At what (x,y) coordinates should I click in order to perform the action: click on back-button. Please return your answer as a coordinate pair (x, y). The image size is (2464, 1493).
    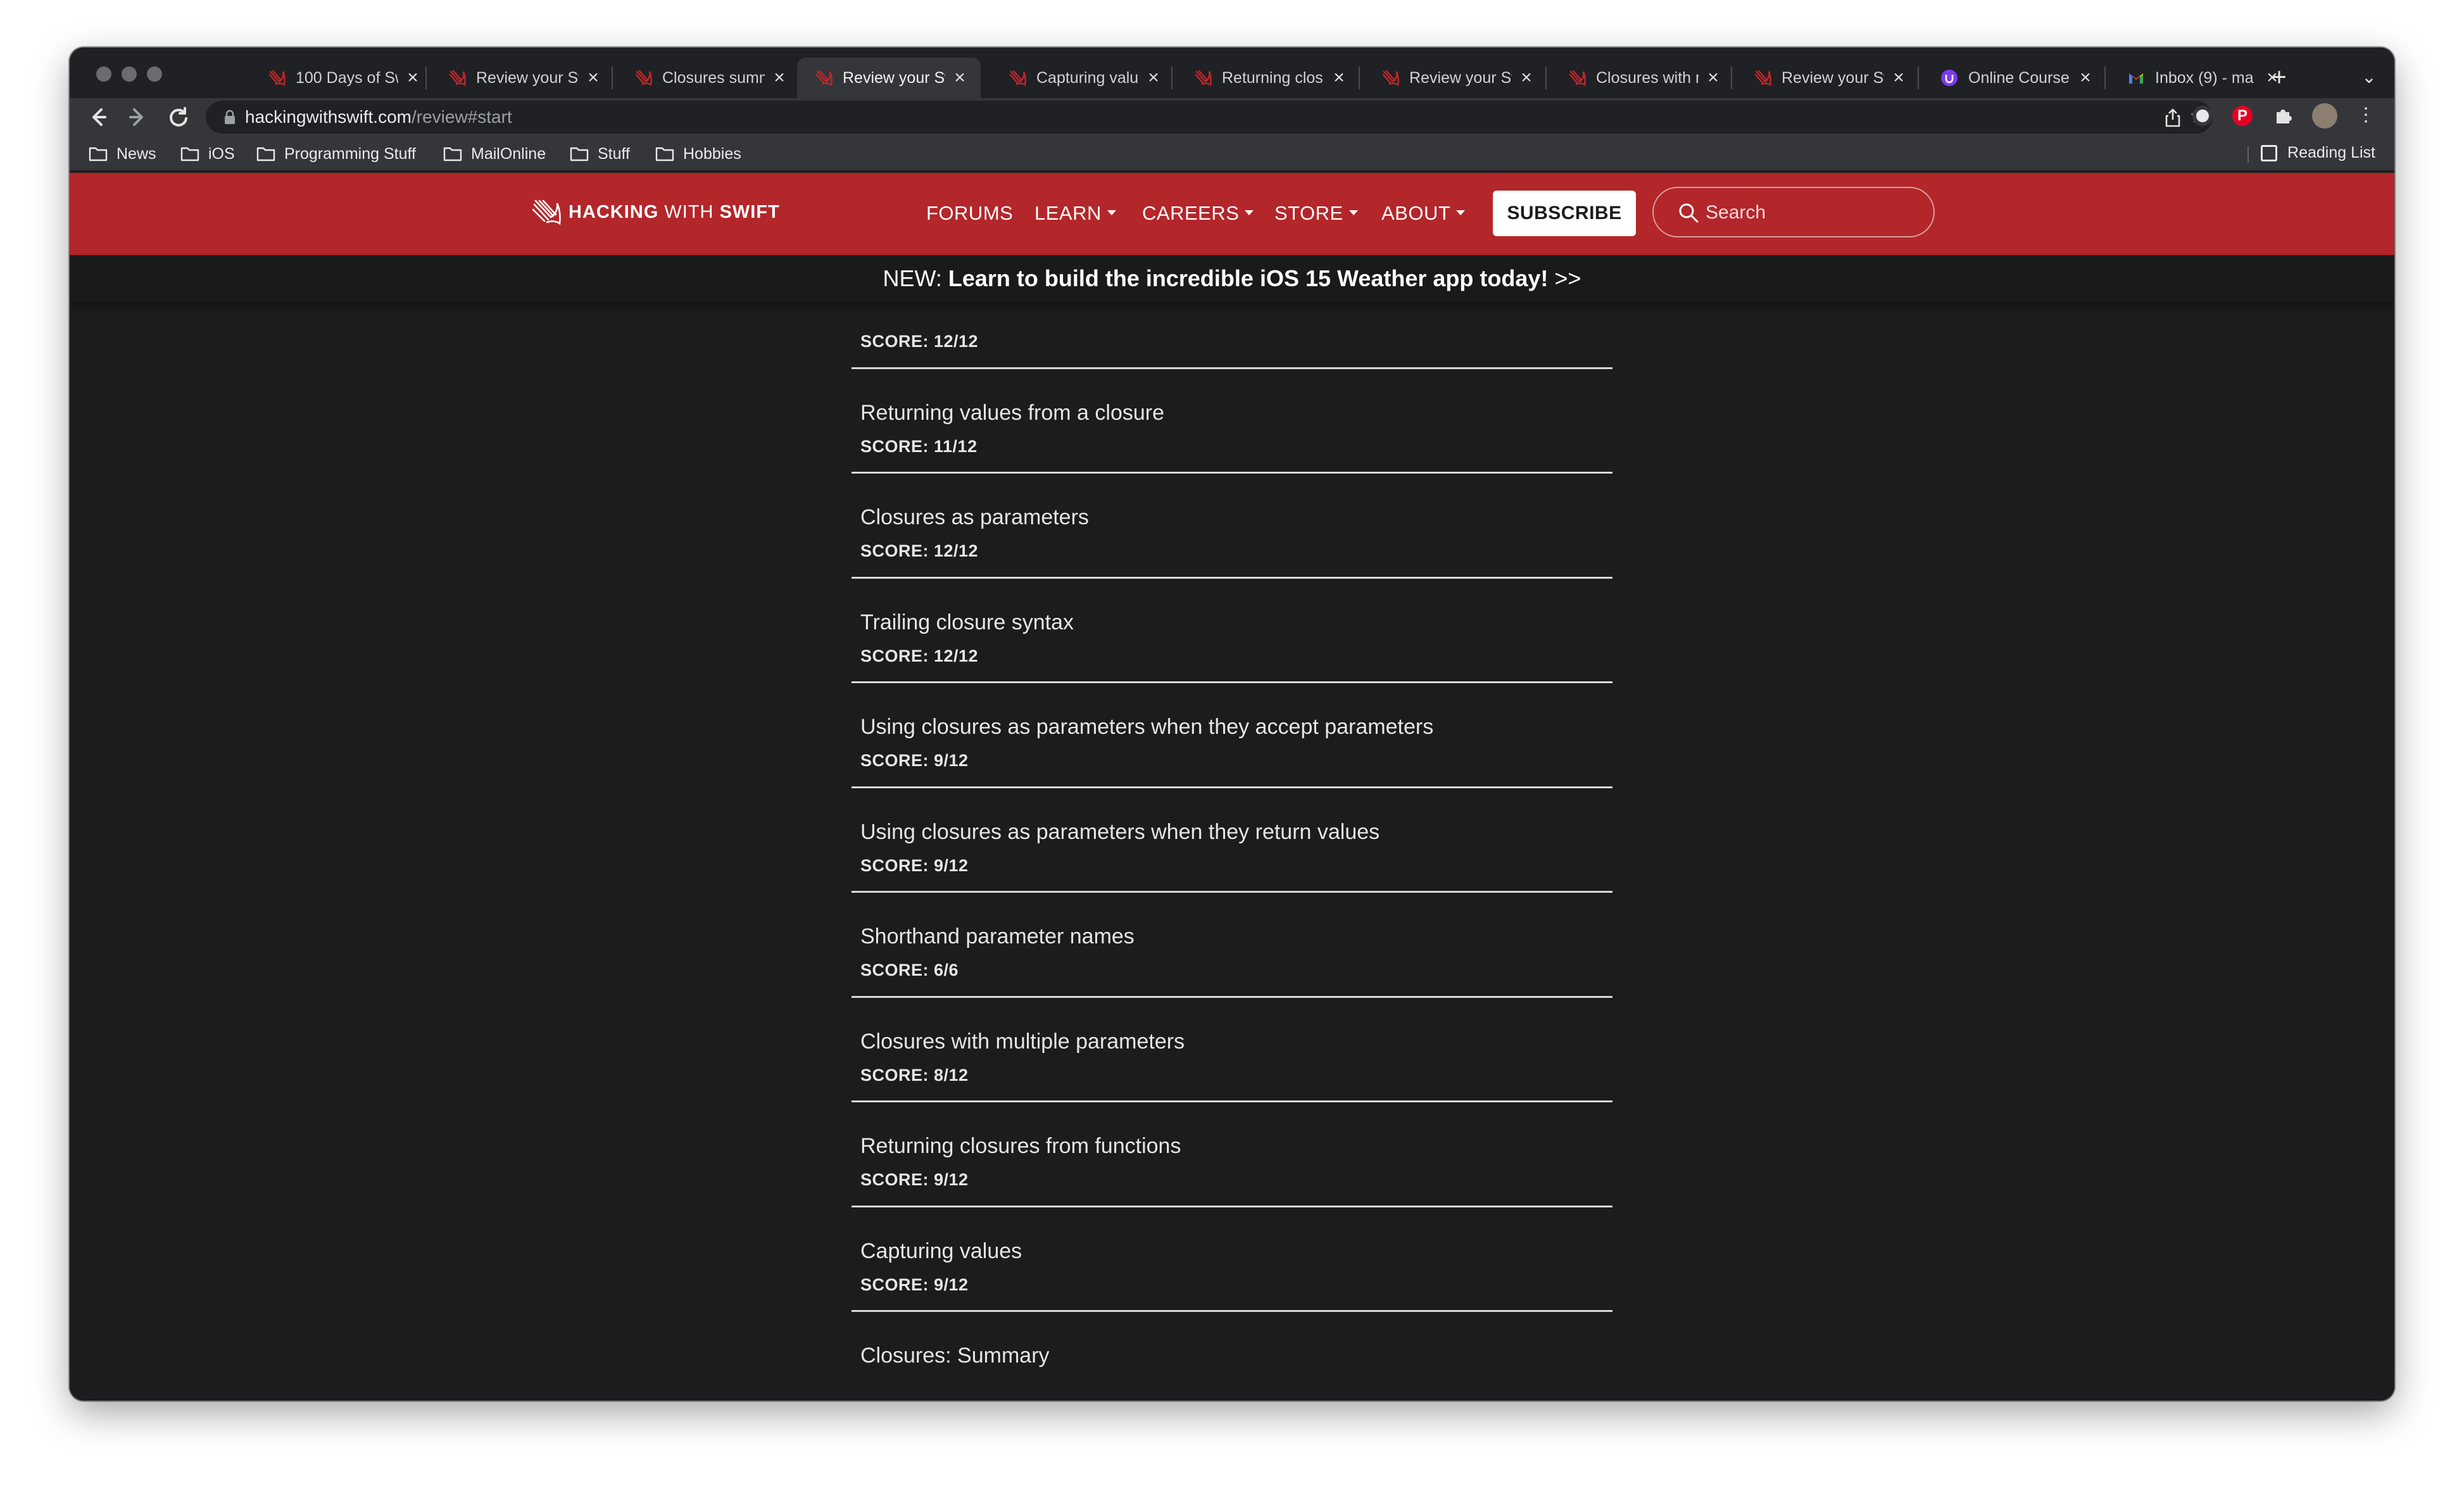
    Looking at the image, I should click on (97, 117).